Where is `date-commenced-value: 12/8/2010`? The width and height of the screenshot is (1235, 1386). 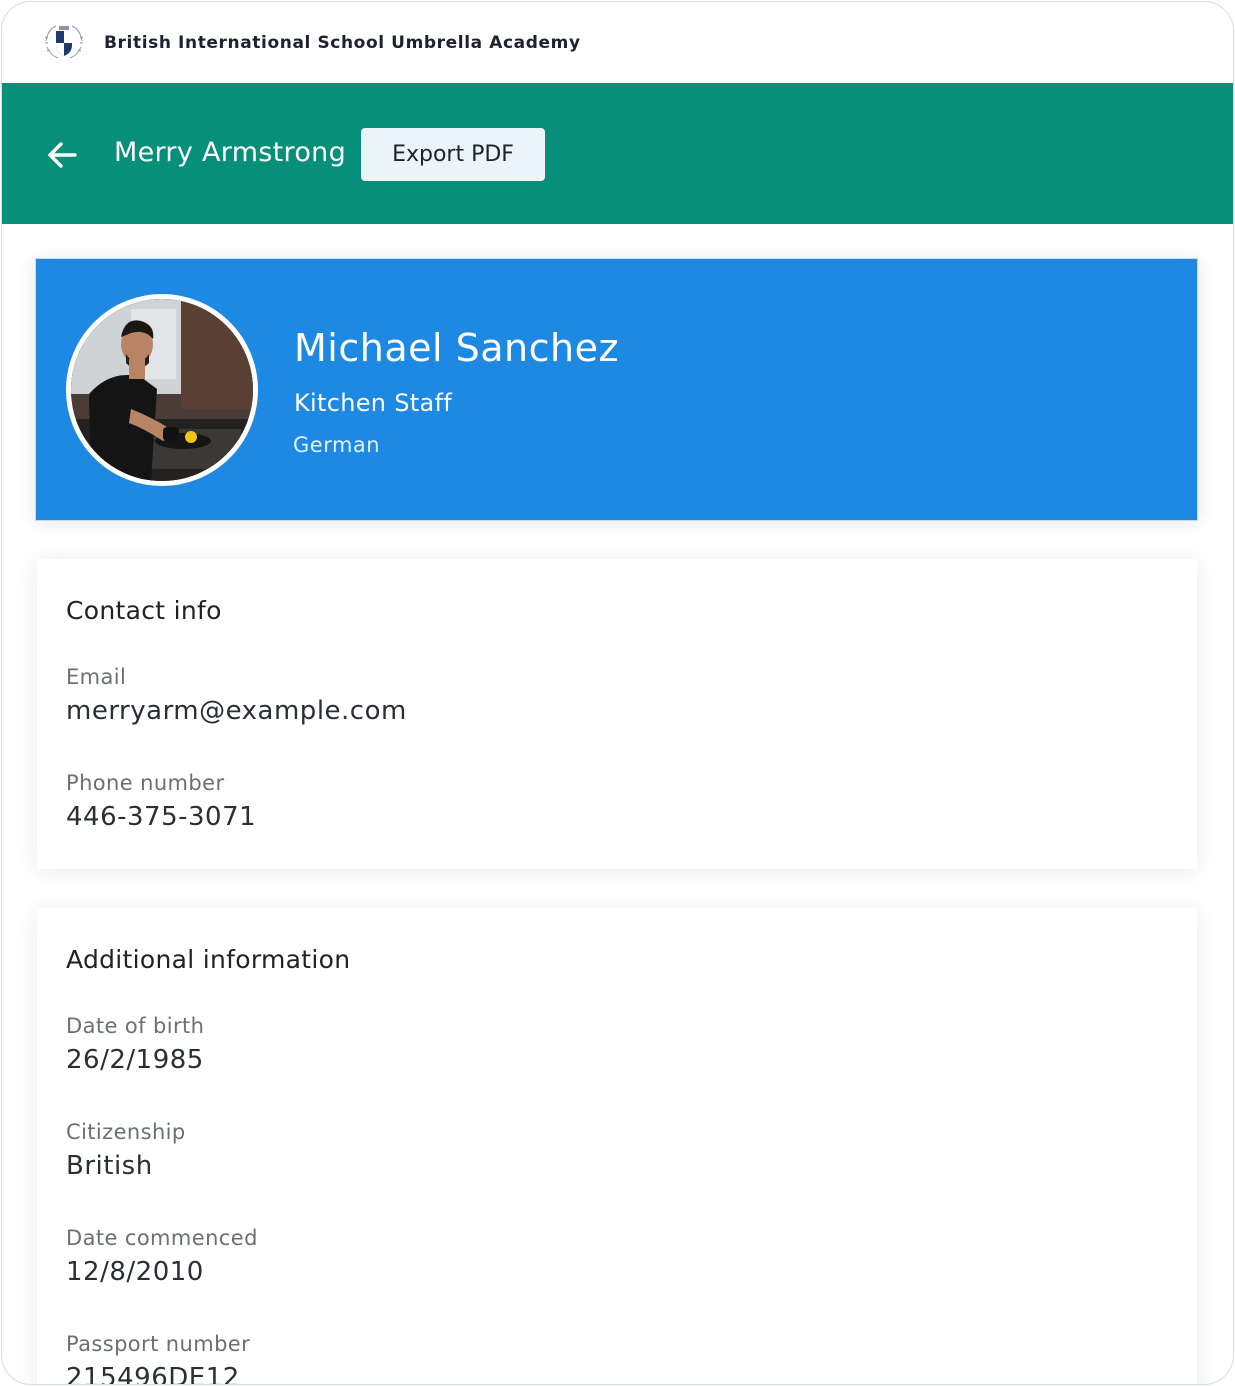
date-commenced-value: 12/8/2010 is located at coordinates (135, 1272).